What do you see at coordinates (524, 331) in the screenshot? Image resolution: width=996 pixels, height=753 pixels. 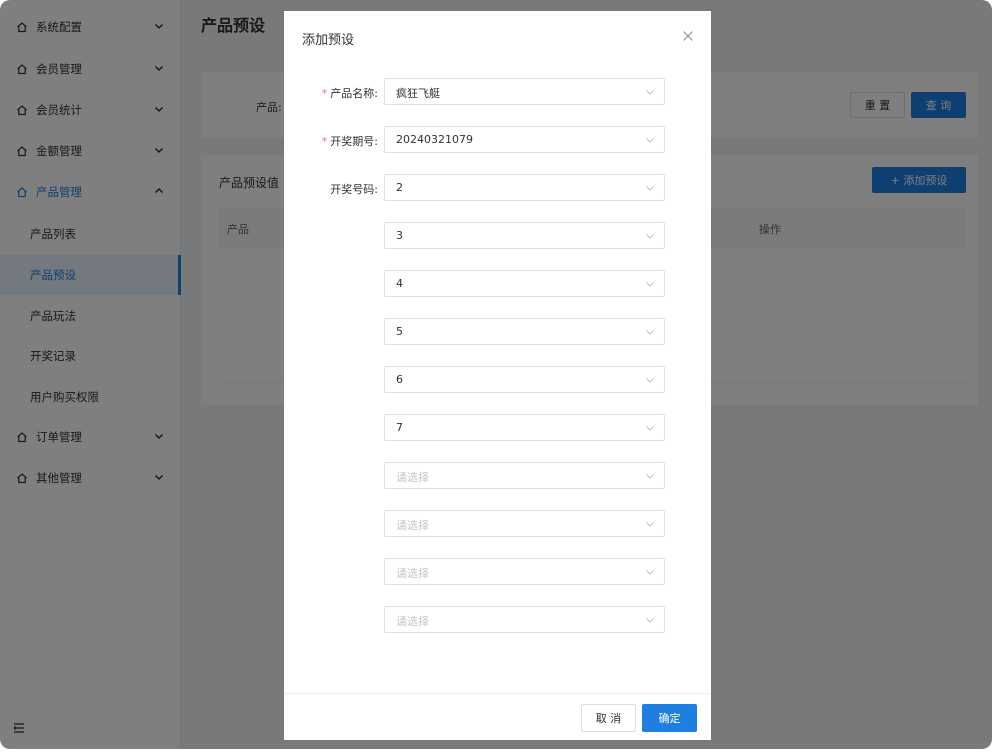 I see `draw-number-select-4: 5` at bounding box center [524, 331].